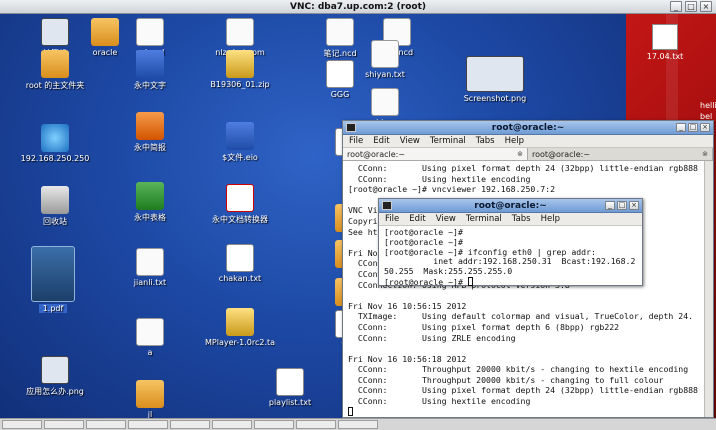 The width and height of the screenshot is (716, 430). Describe the element at coordinates (150, 147) in the screenshot. I see `desktop-icon-label: 永中简报` at that location.